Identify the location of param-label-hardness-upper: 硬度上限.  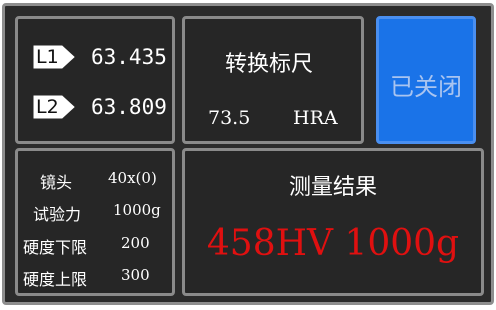
(55, 279).